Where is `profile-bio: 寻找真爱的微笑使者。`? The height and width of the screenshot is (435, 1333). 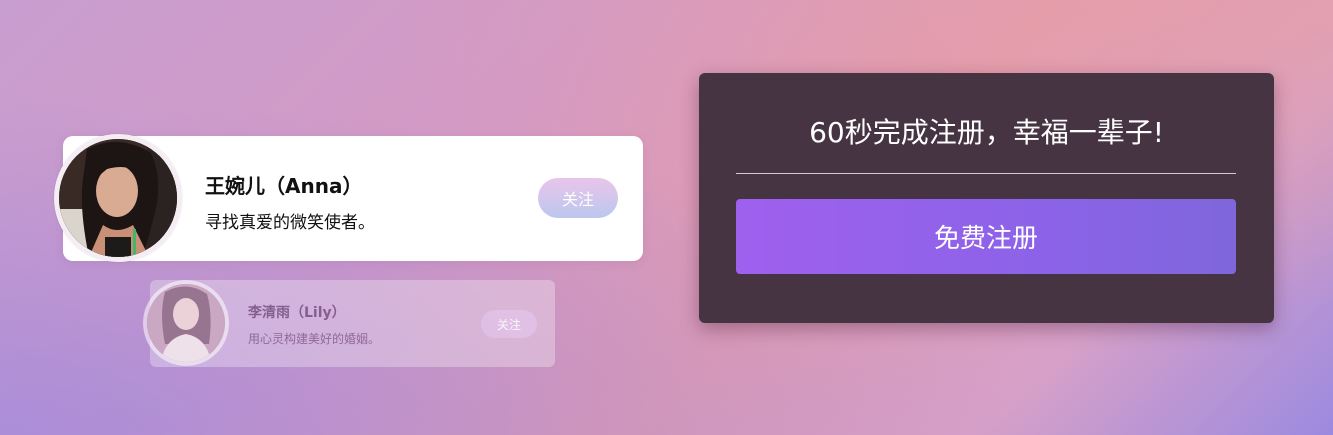
profile-bio: 寻找真爱的微笑使者。 is located at coordinates (290, 223).